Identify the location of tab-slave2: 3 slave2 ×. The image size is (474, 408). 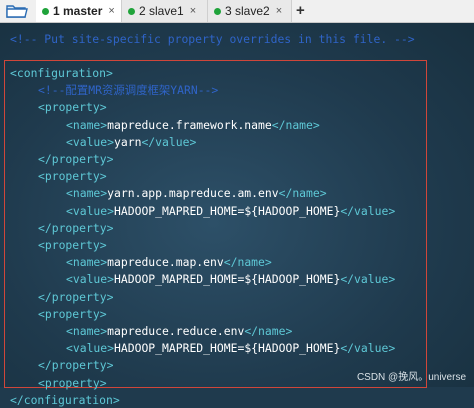
(250, 11).